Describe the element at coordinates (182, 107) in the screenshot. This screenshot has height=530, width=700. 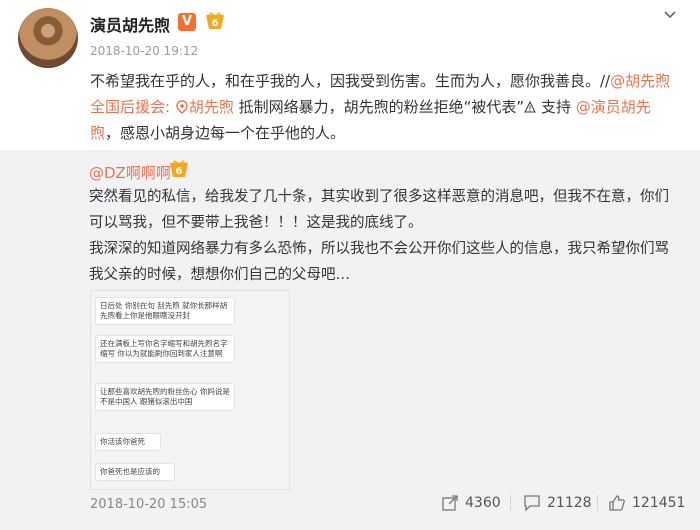
I see `location-pin-icon` at that location.